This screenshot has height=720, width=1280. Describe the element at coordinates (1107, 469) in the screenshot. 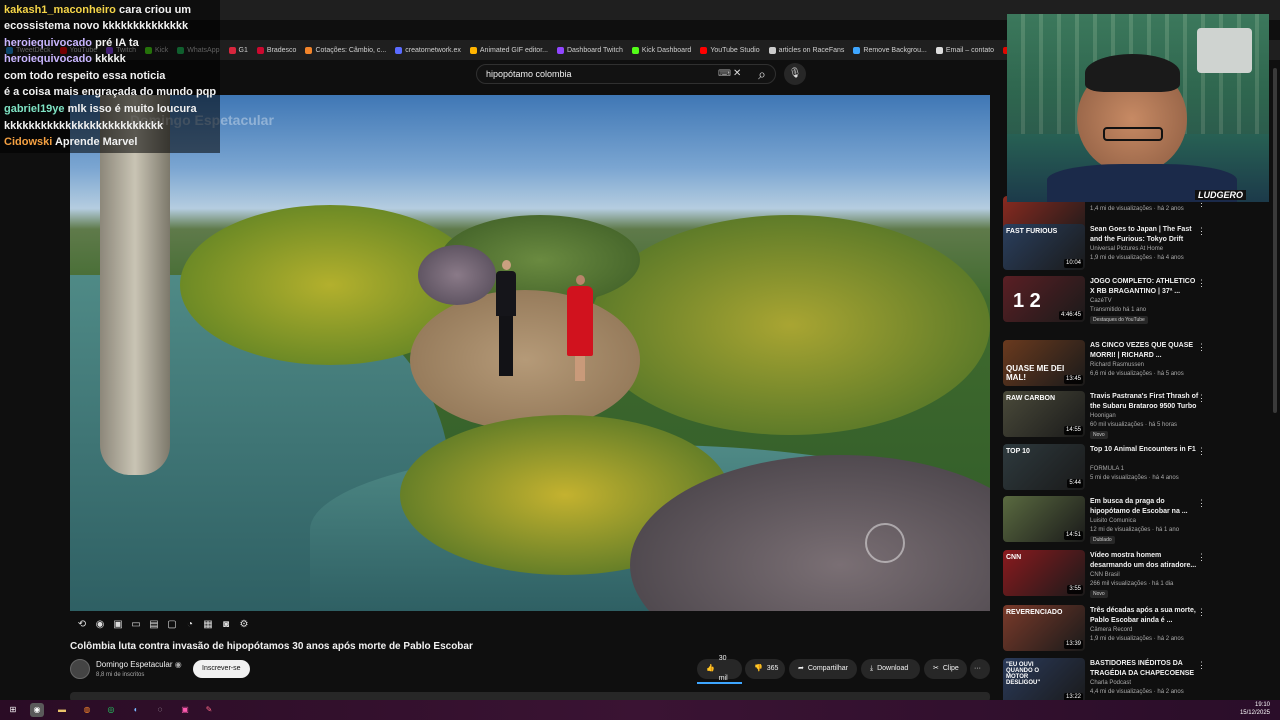

I see `recommendation-channel: FORMULA 1` at that location.